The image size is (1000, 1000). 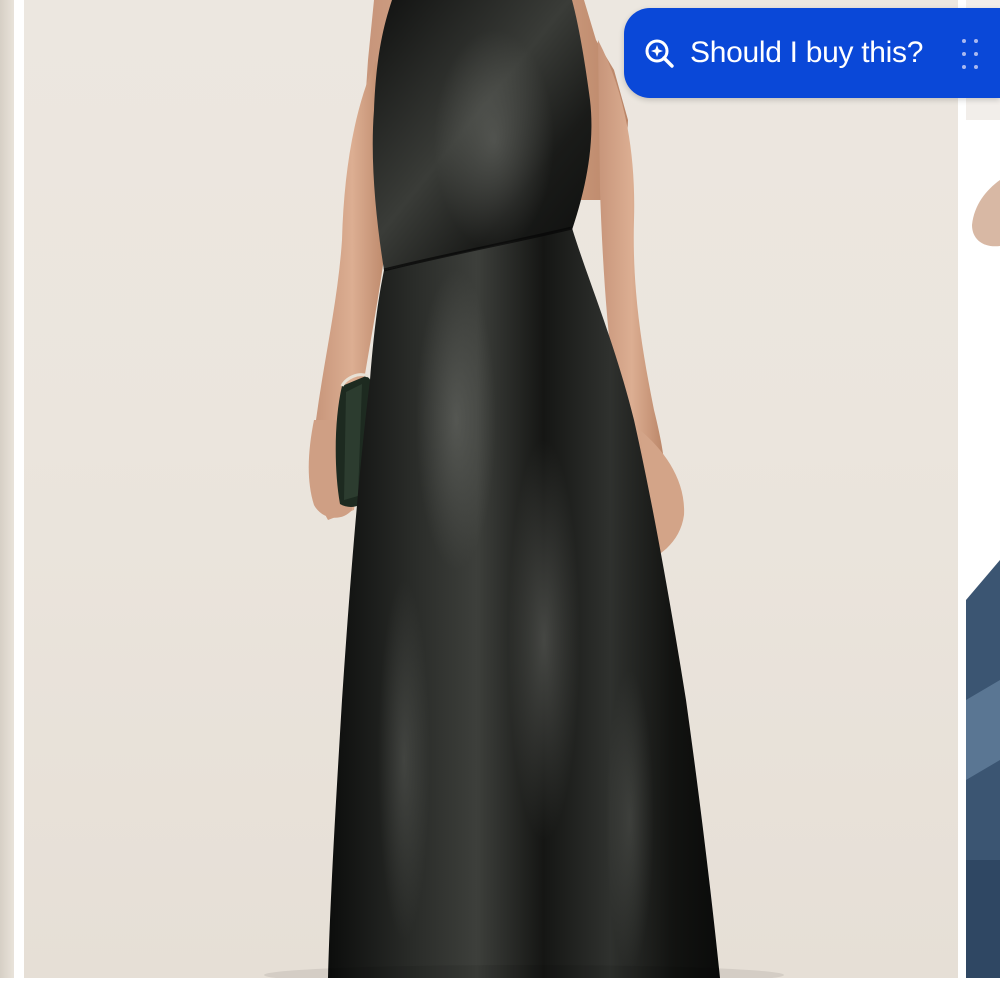 I want to click on next-product-thumbnail, so click(x=983, y=489).